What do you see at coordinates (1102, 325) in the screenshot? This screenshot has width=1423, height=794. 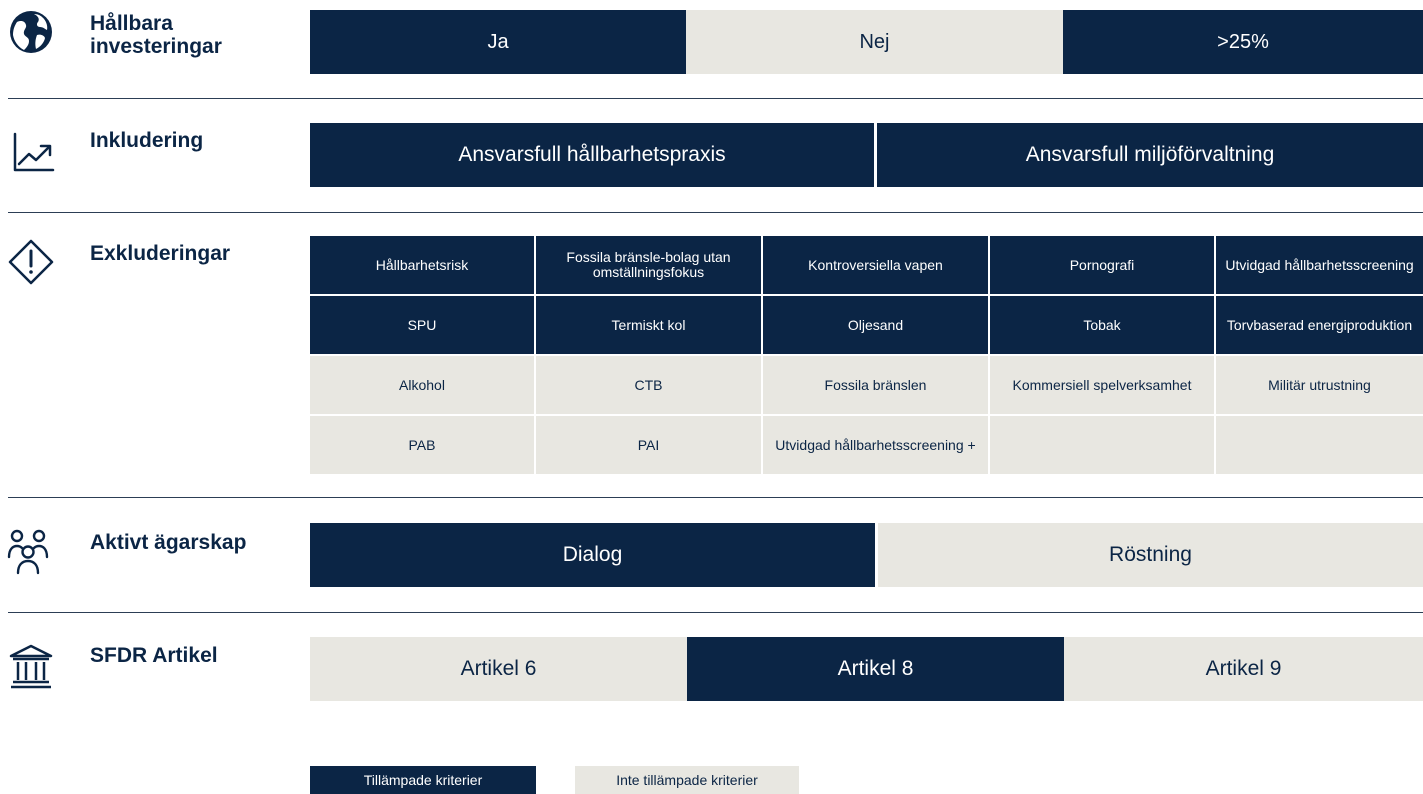 I see `exclusion-cell: Tobak` at bounding box center [1102, 325].